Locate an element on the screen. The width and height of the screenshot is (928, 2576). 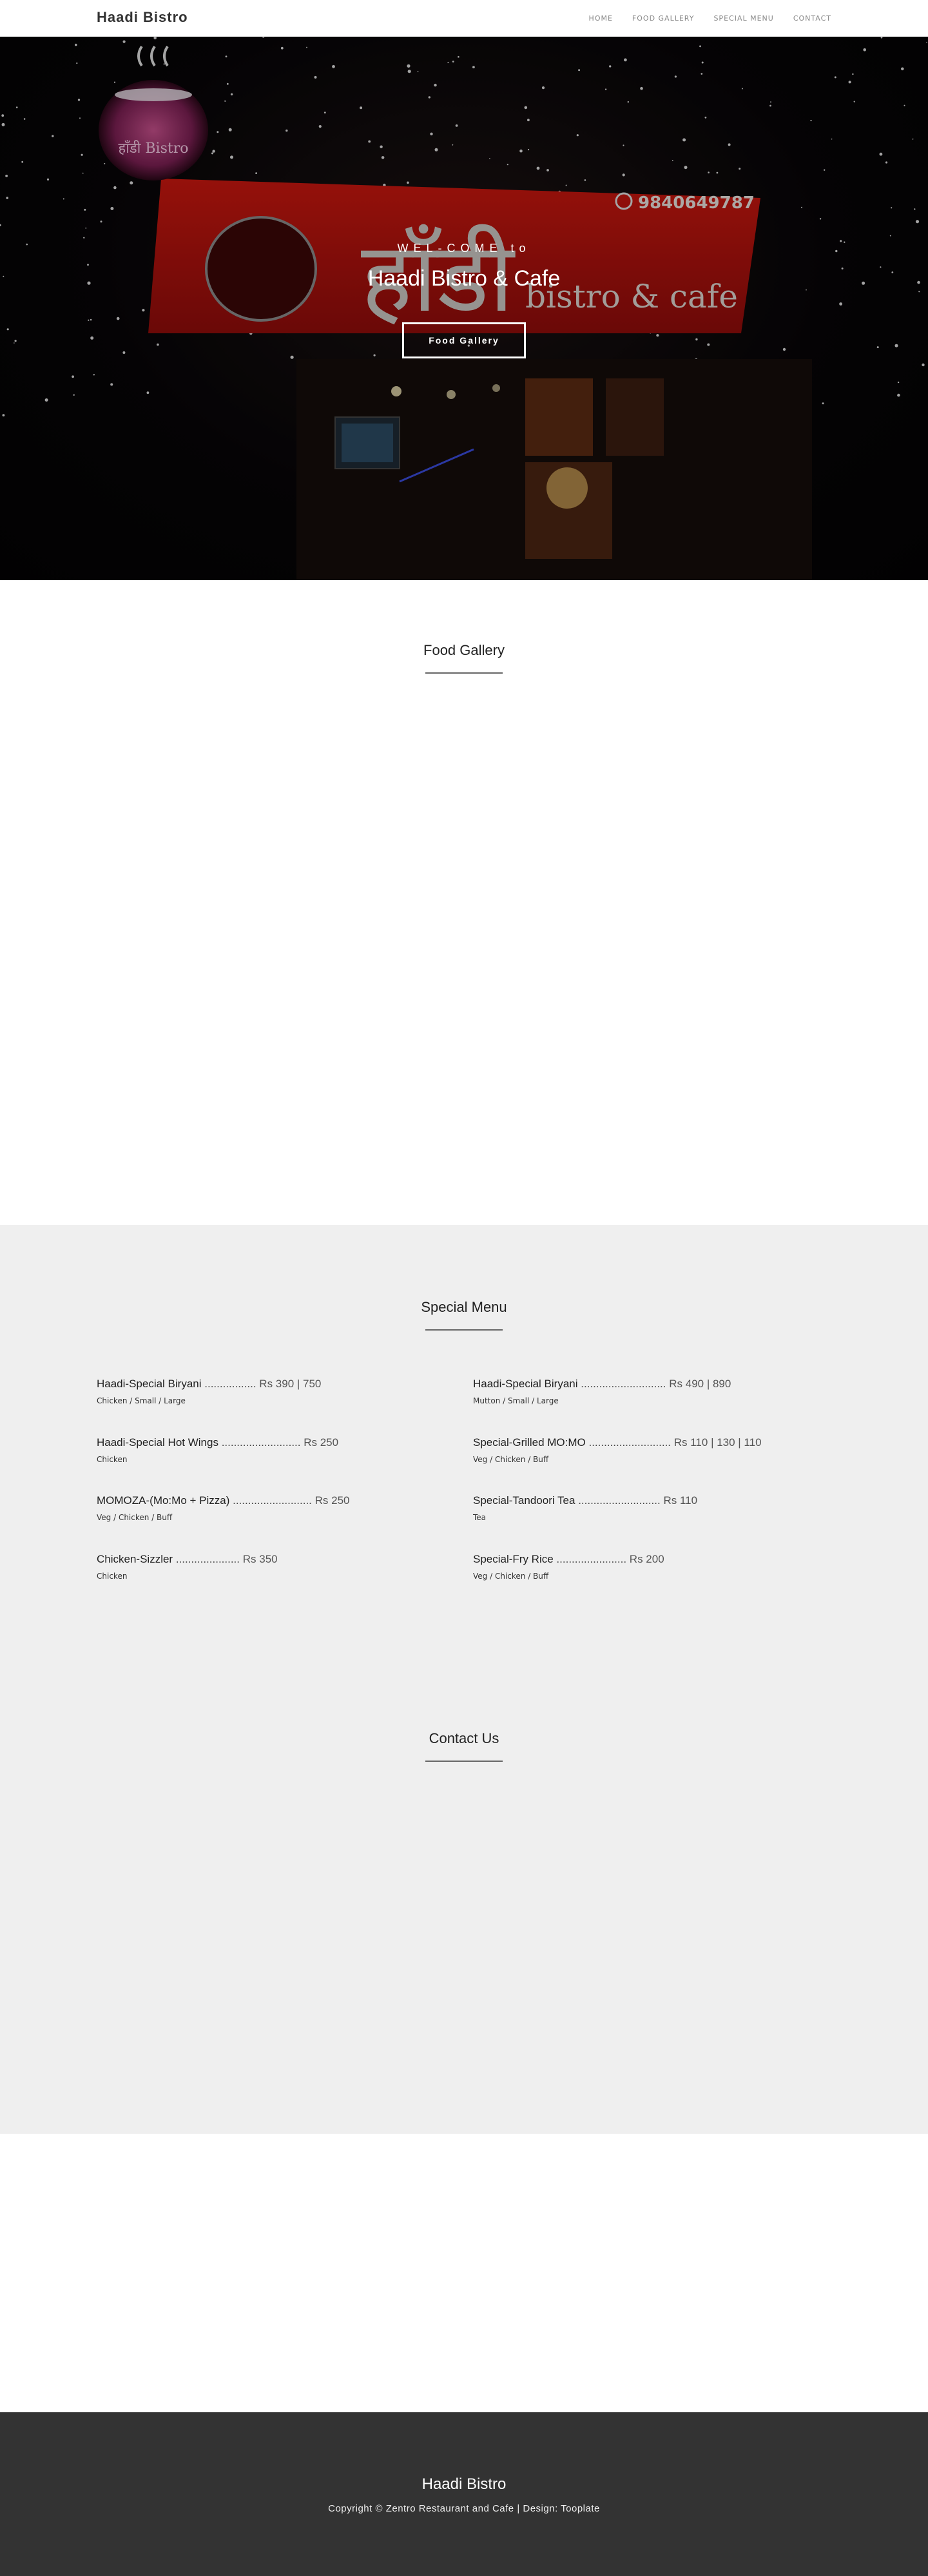
menu-item-name: Special-Grilled MO:MO is located at coordinates (529, 1442).